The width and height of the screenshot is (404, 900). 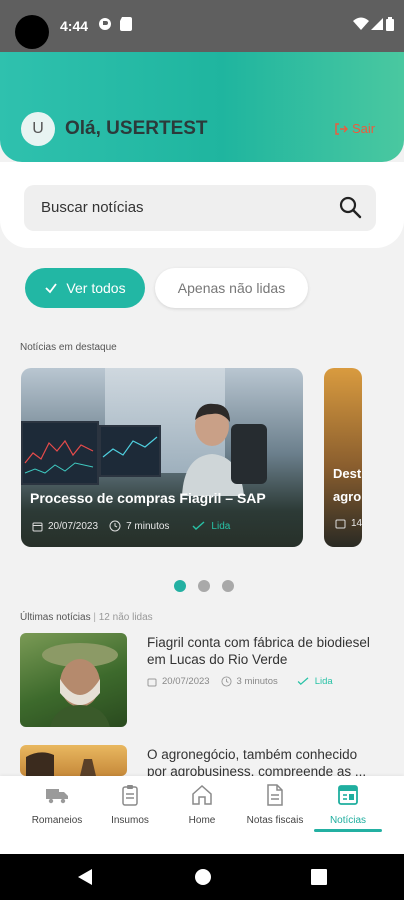 What do you see at coordinates (74, 26) in the screenshot?
I see `status-time: 4:44` at bounding box center [74, 26].